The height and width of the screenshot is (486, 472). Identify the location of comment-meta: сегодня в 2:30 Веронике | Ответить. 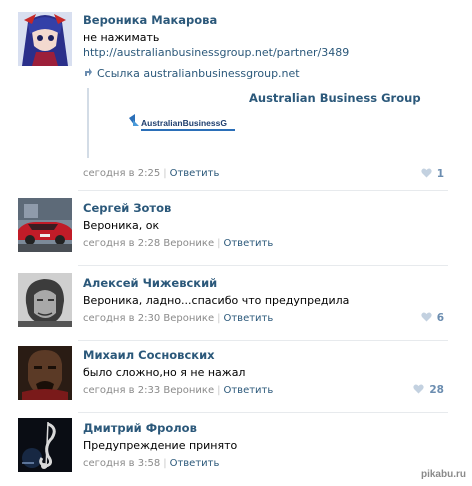
(178, 318).